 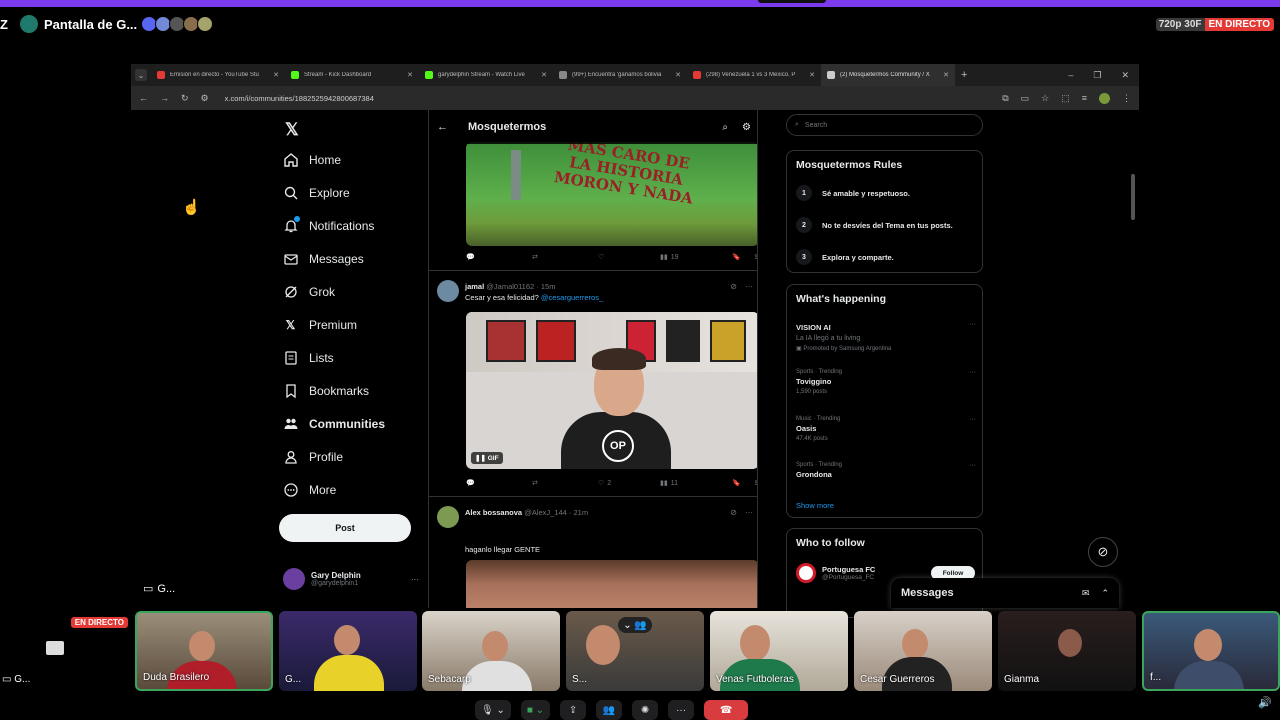 What do you see at coordinates (964, 75) in the screenshot?
I see `new-tab-icon: +` at bounding box center [964, 75].